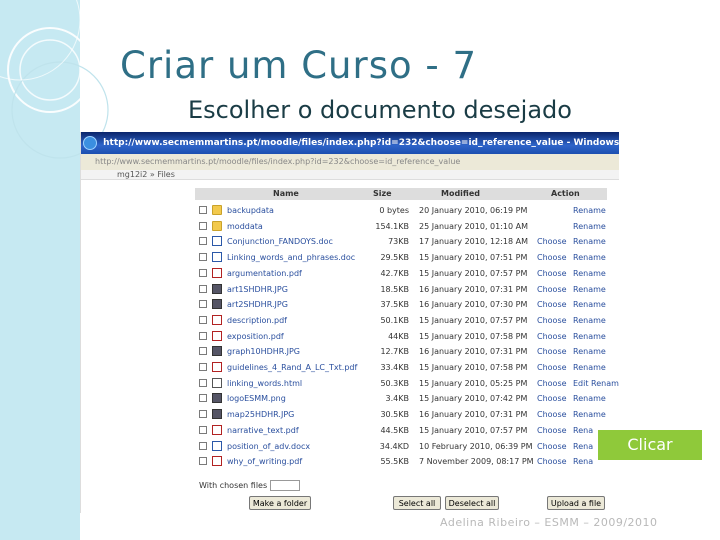 This screenshot has height=540, width=720. I want to click on file-name-link: Linking_words_and_phrases.doc, so click(291, 257).